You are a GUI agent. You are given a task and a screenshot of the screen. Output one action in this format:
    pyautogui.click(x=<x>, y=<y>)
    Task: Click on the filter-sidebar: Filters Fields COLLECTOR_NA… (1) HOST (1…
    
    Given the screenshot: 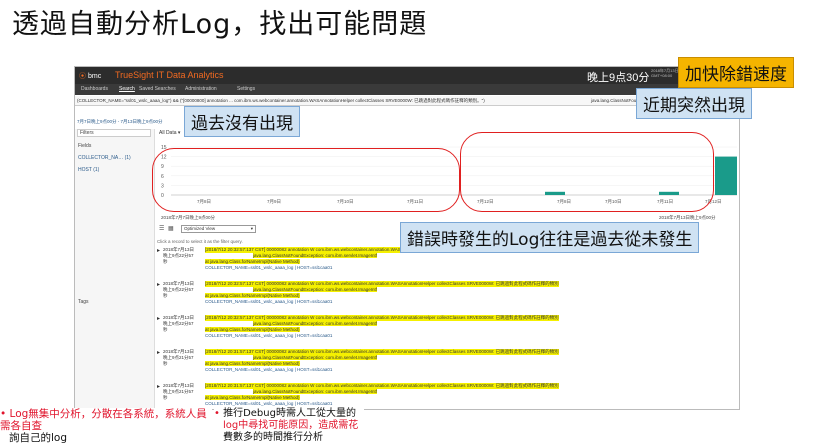 What is the action you would take?
    pyautogui.click(x=115, y=269)
    